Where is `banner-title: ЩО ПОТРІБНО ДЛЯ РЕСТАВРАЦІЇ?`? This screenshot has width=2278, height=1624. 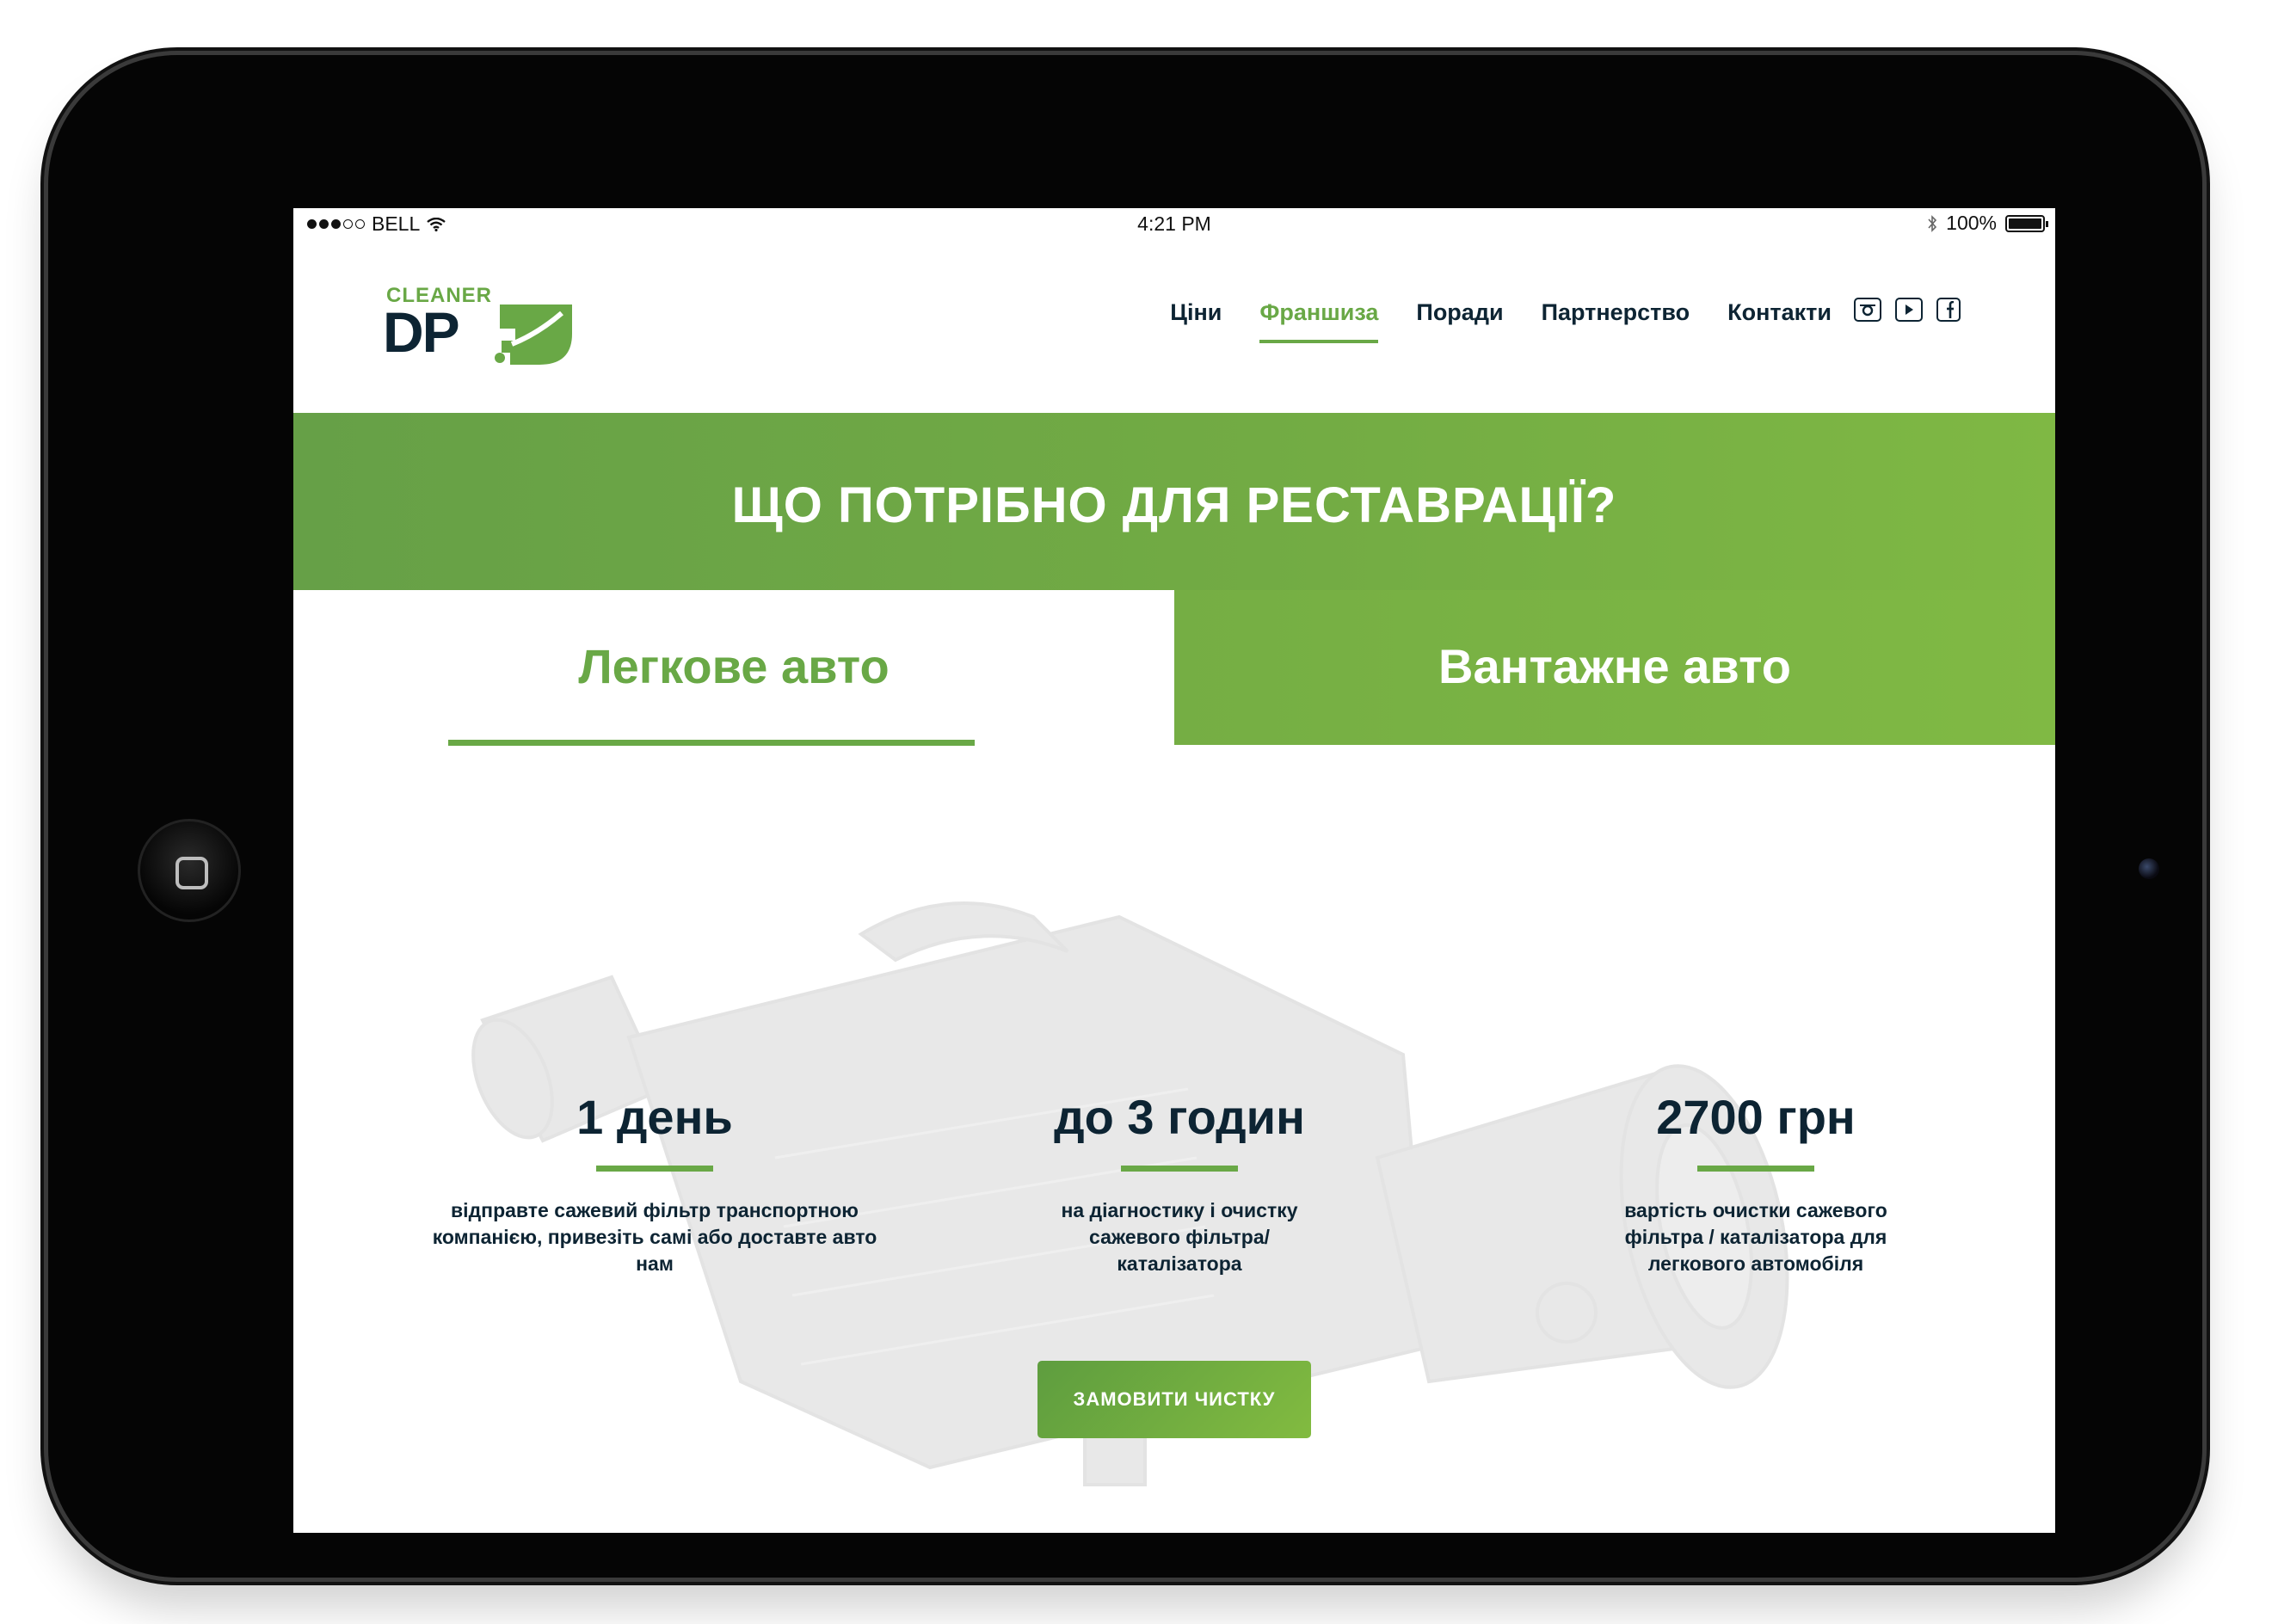 banner-title: ЩО ПОТРІБНО ДЛЯ РЕСТАВРАЦІЇ? is located at coordinates (1174, 505).